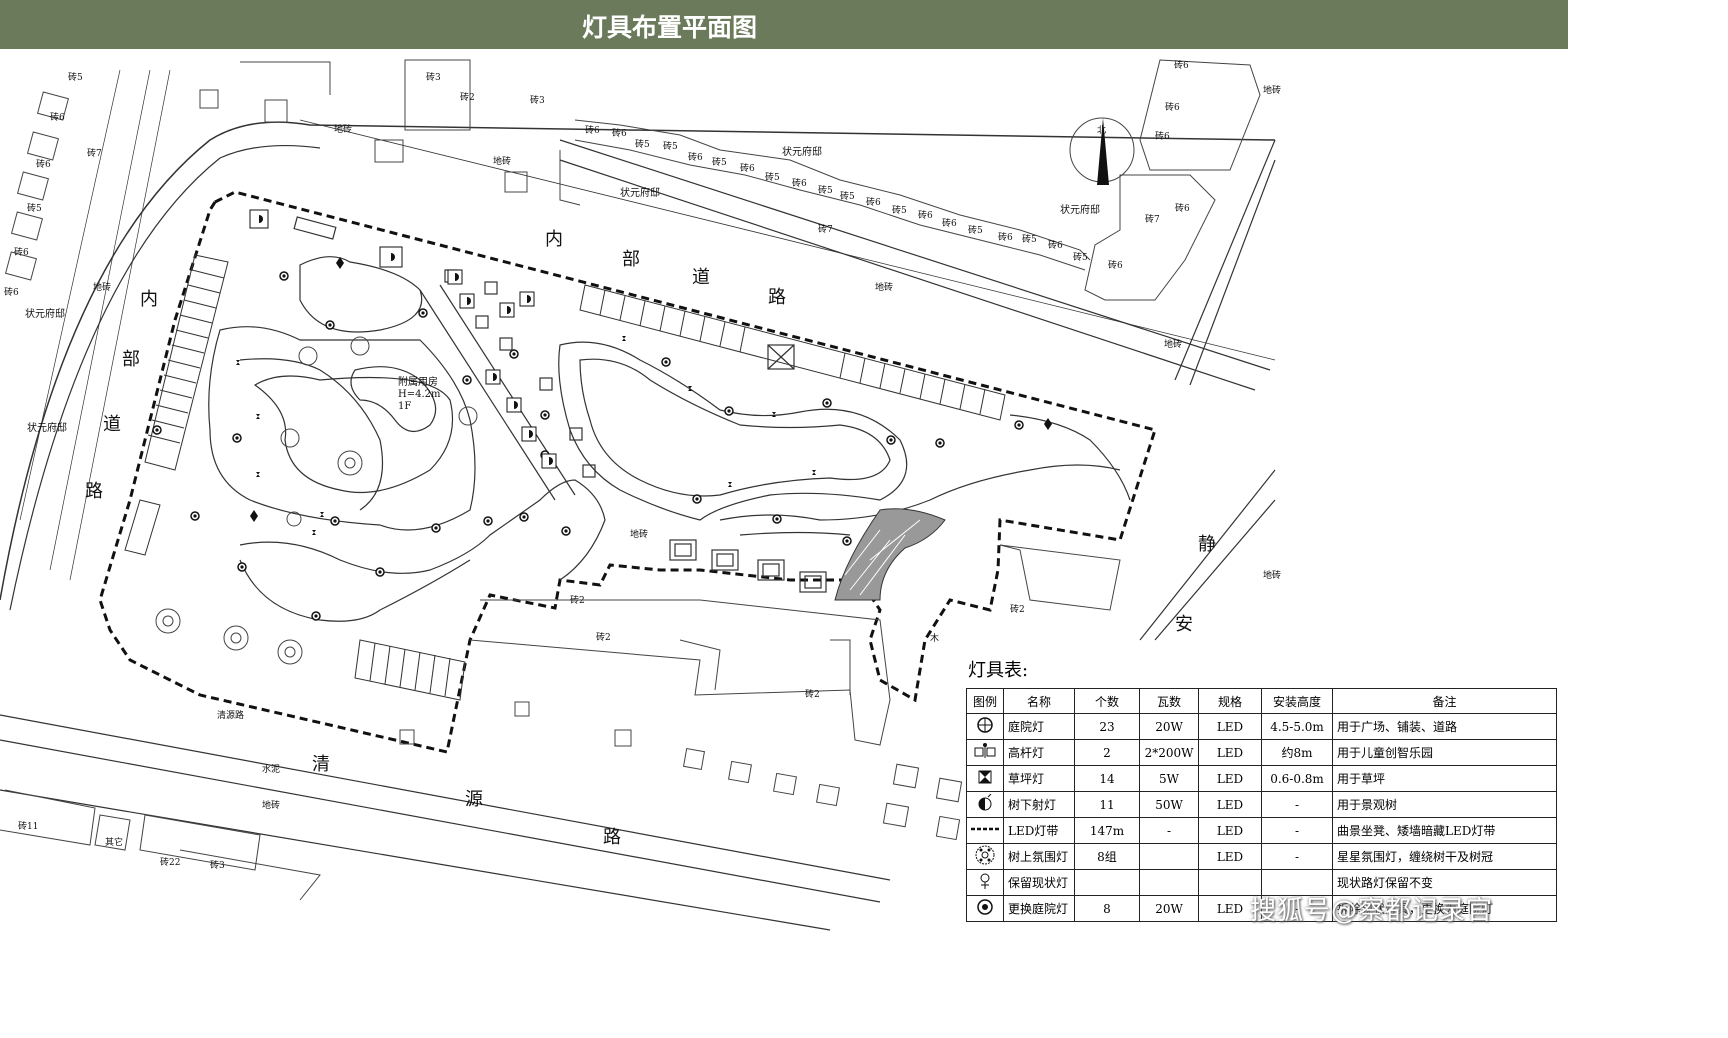 The height and width of the screenshot is (1038, 1728). What do you see at coordinates (577, 600) in the screenshot?
I see `building-label: 砖2` at bounding box center [577, 600].